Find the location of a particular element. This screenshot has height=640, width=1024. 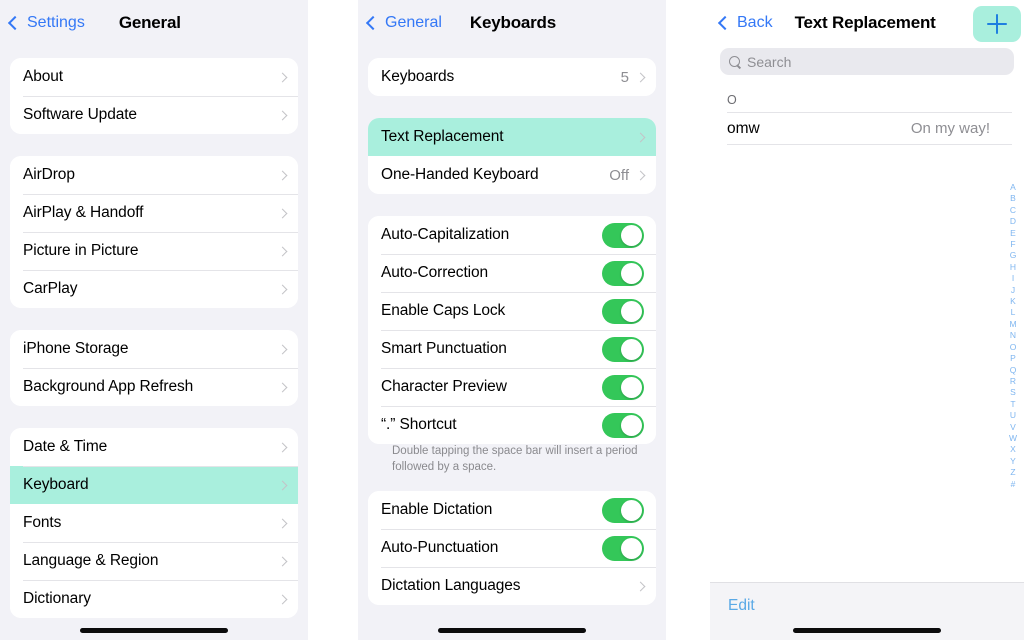

row-auto-correction: Auto-Correction is located at coordinates (512, 273).